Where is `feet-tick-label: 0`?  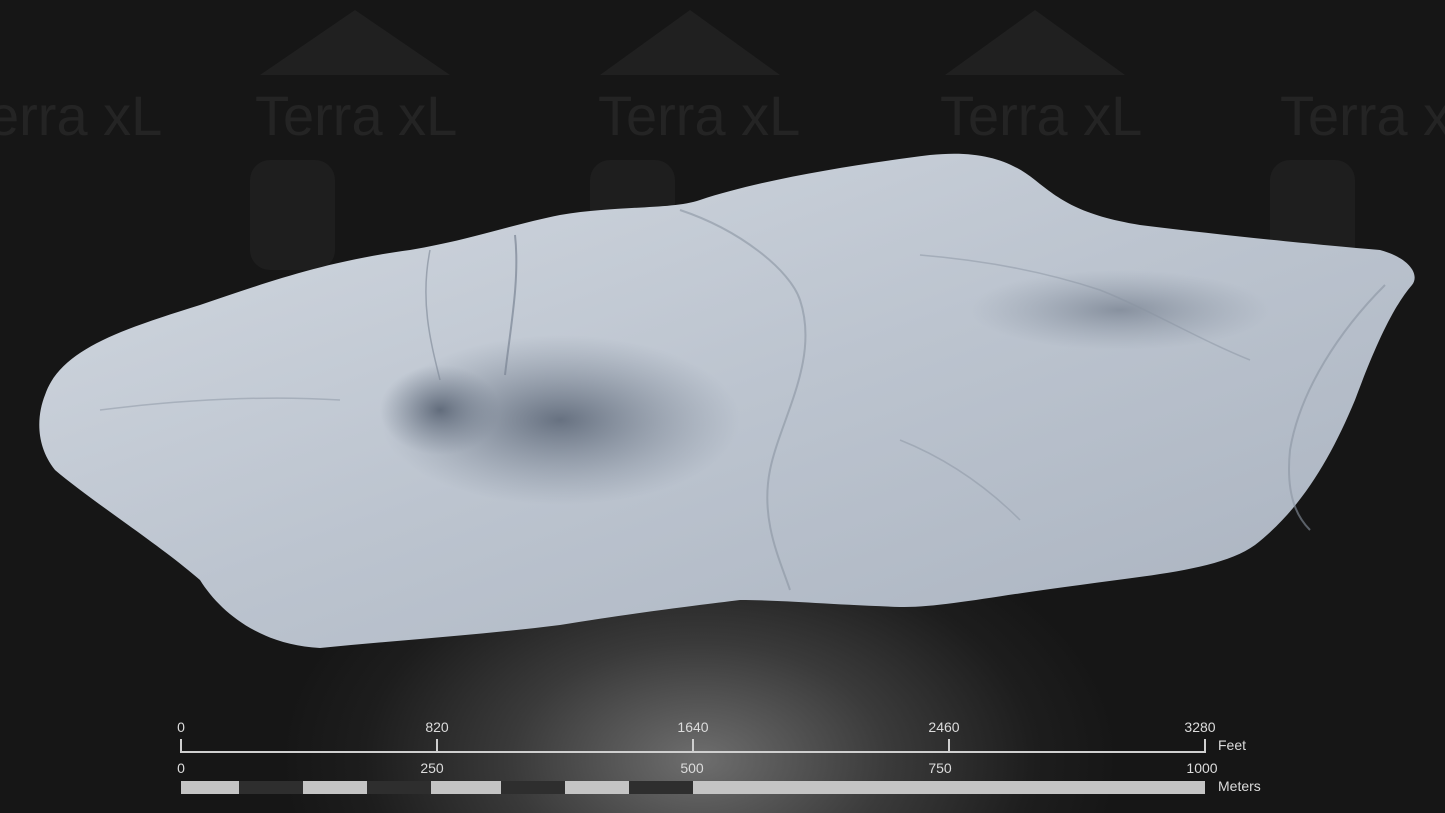
feet-tick-label: 0 is located at coordinates (181, 727).